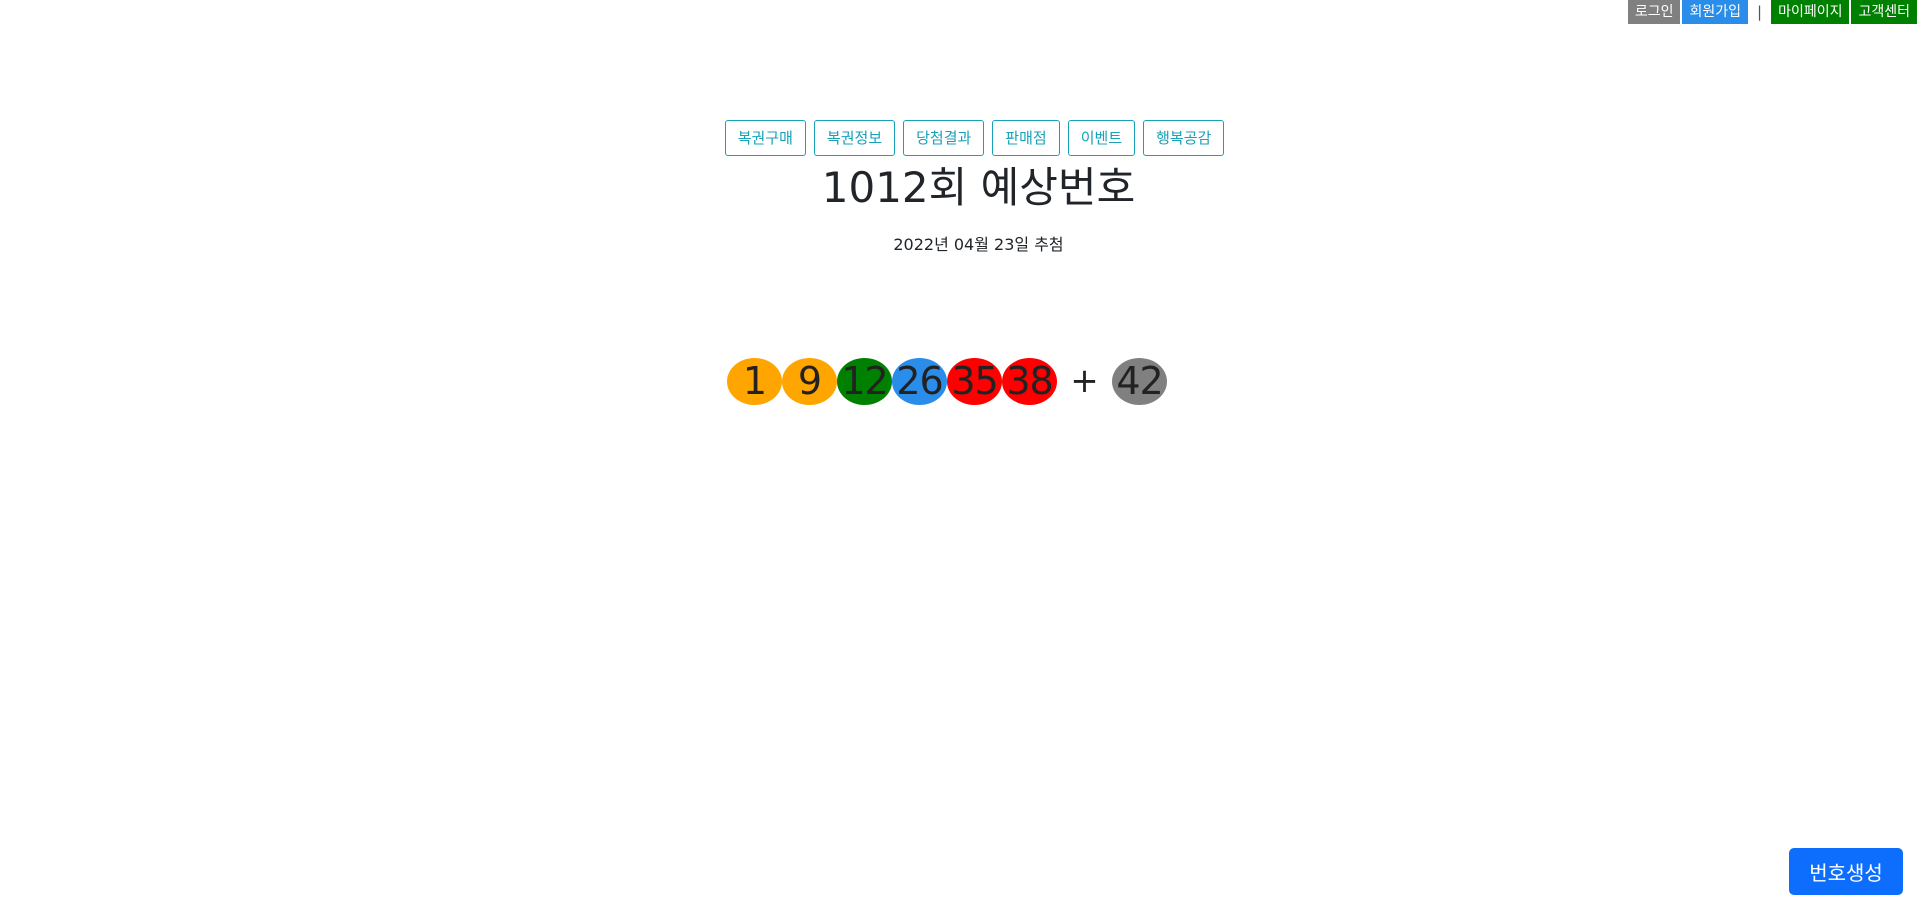 This screenshot has width=1917, height=911. What do you see at coordinates (765, 138) in the screenshot?
I see `nav-item-lottery-purchase: 복권구매` at bounding box center [765, 138].